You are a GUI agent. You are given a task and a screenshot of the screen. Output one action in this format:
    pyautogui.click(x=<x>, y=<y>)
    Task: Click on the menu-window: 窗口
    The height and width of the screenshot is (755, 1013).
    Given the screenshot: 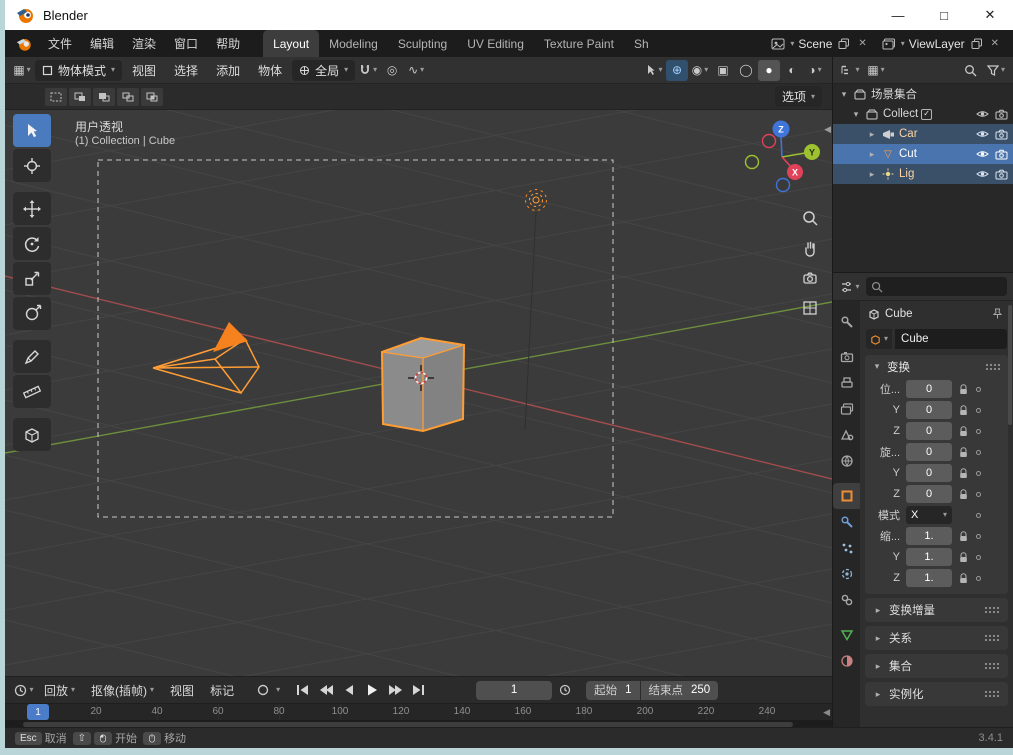 What is the action you would take?
    pyautogui.click(x=186, y=43)
    